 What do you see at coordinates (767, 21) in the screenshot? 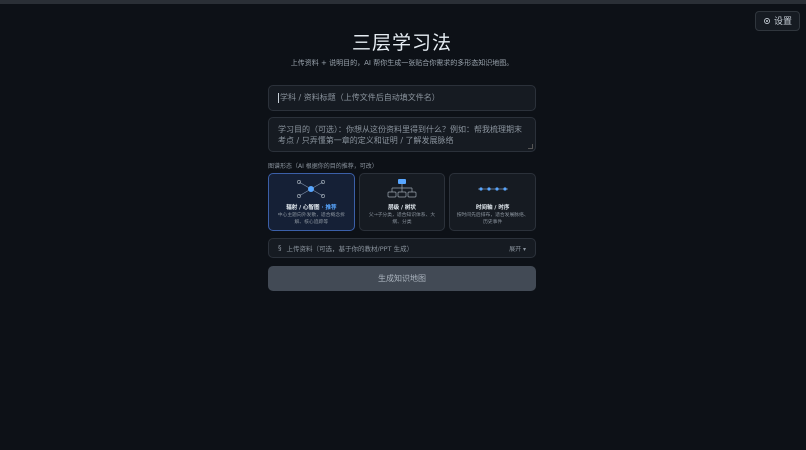
I see `gear-icon` at bounding box center [767, 21].